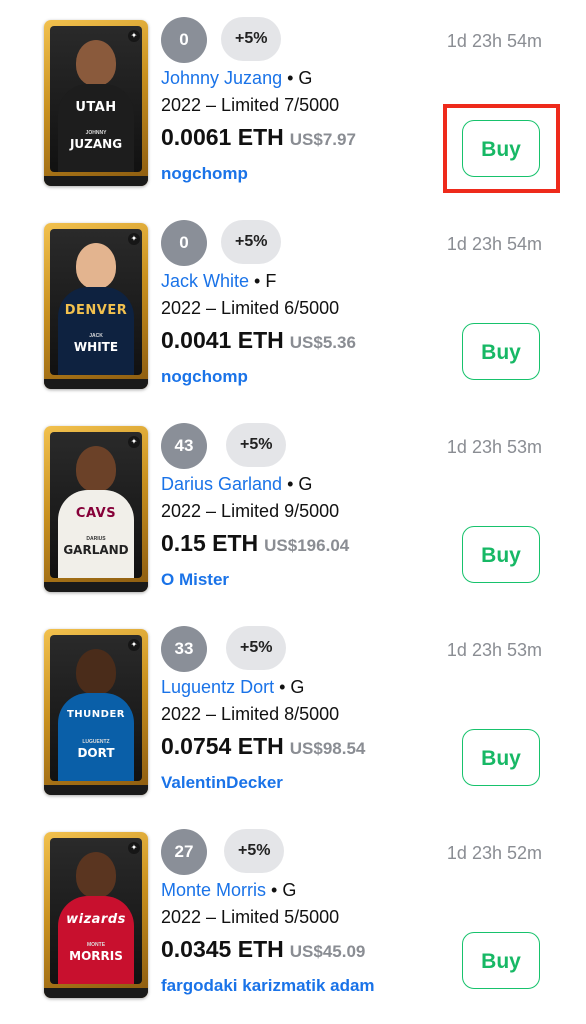 This screenshot has width=586, height=1024. What do you see at coordinates (222, 340) in the screenshot?
I see `price-eth: 0.0041 ETH` at bounding box center [222, 340].